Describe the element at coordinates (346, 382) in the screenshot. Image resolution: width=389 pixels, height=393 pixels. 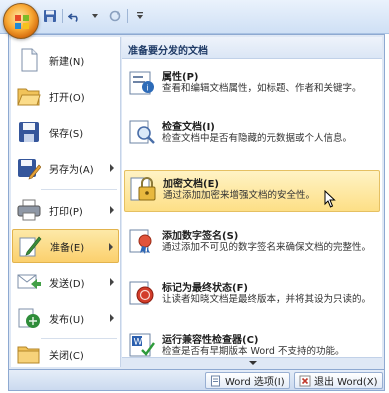
I see `exit-word-label: 退出 Word(X)` at that location.